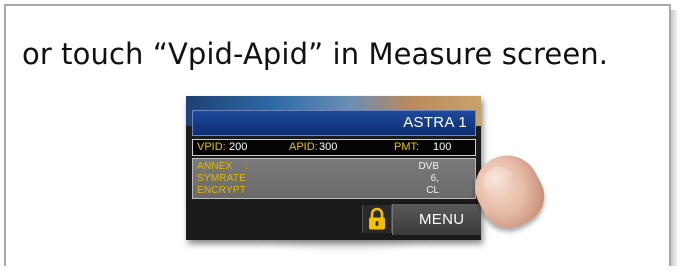 The height and width of the screenshot is (271, 681). Describe the element at coordinates (211, 147) in the screenshot. I see `vpid-label: VPID:` at that location.